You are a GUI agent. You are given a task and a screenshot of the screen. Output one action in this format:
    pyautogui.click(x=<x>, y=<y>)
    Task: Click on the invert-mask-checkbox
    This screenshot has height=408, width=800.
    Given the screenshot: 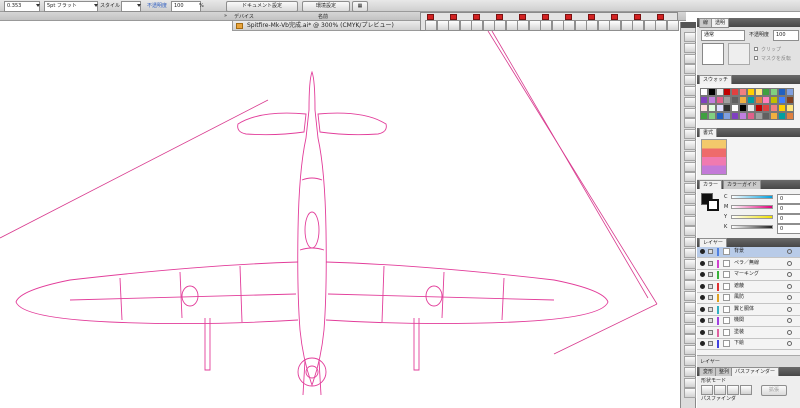 What is the action you would take?
    pyautogui.click(x=756, y=58)
    